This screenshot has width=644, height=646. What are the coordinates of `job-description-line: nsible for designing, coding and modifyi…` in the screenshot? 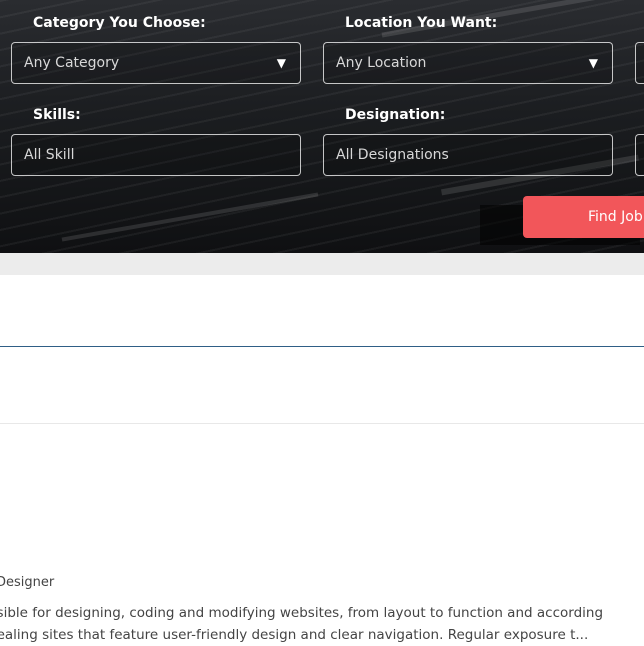 It's located at (302, 613).